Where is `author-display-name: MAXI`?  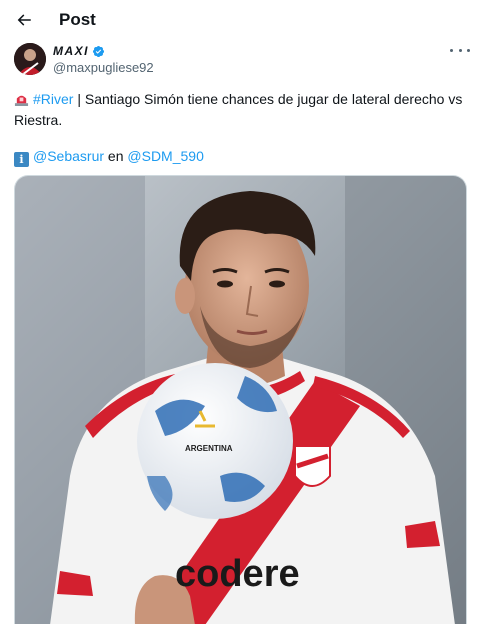
author-display-name: MAXI is located at coordinates (71, 51).